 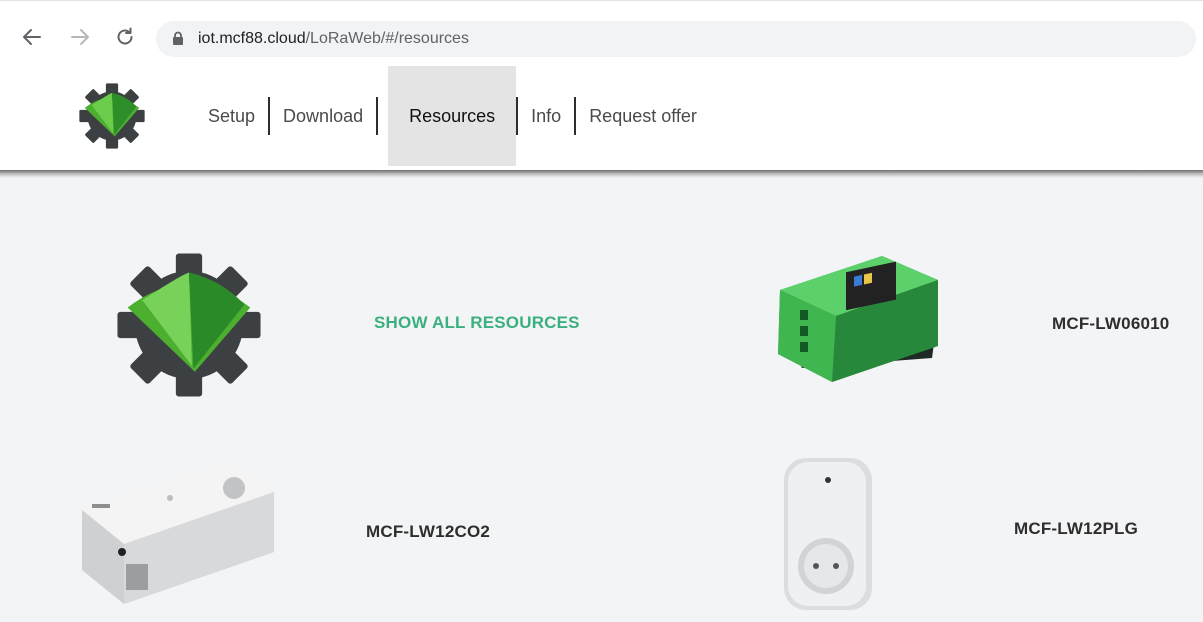 I want to click on browser-toolbar: iot.mcf88.cloud/LoRaWeb/#/resources, so click(x=601, y=33).